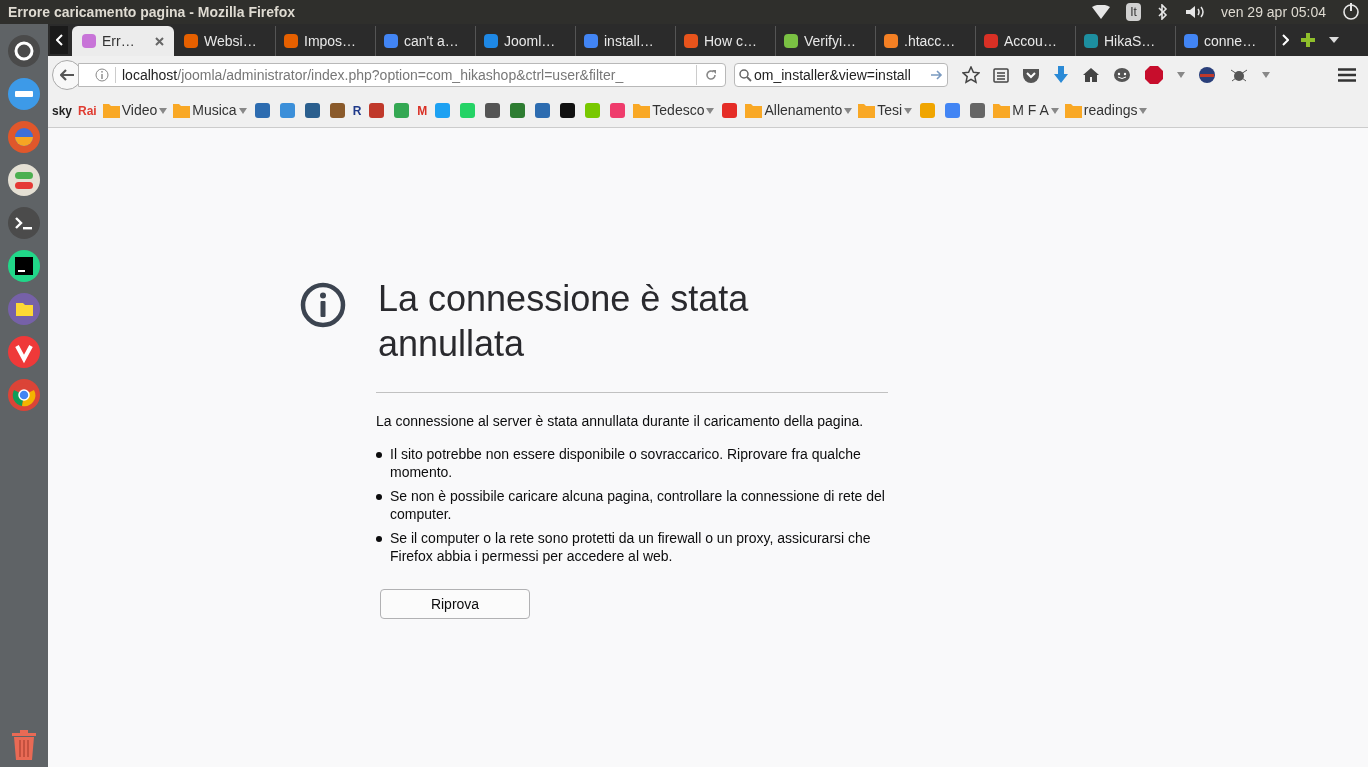  What do you see at coordinates (1091, 75) in the screenshot?
I see `home-icon` at bounding box center [1091, 75].